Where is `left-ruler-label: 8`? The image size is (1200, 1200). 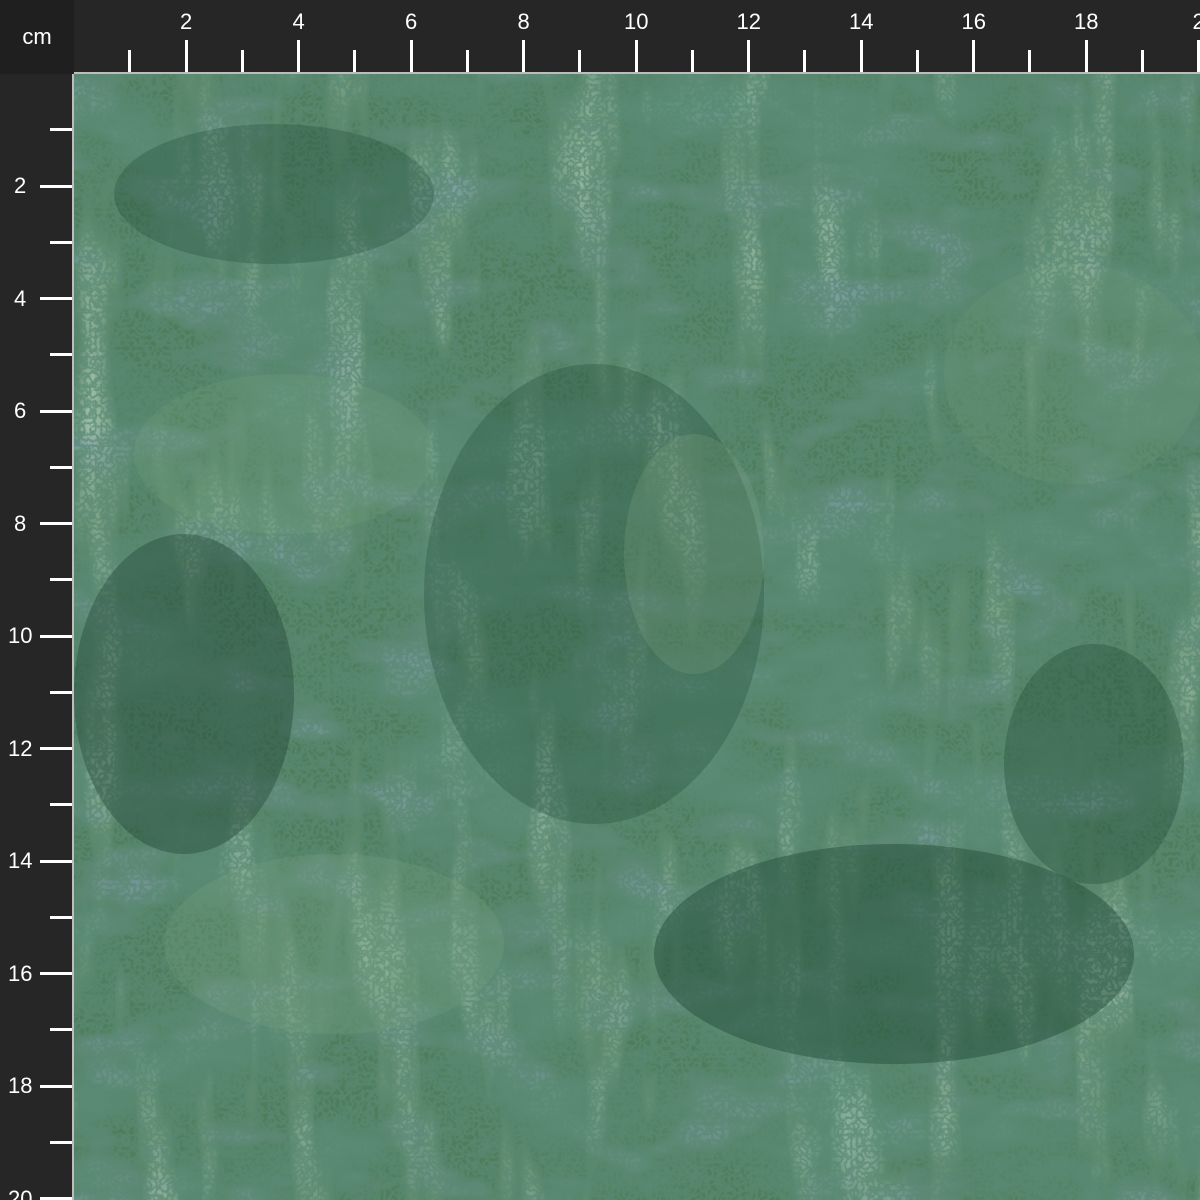 left-ruler-label: 8 is located at coordinates (20, 523).